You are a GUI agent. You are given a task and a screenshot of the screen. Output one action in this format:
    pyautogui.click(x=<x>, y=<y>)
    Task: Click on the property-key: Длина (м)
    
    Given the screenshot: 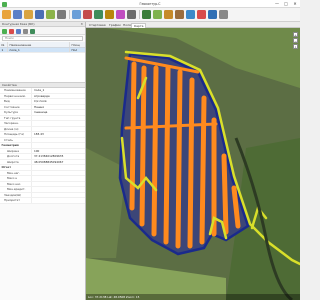 What is the action you would take?
    pyautogui.click(x=16, y=128)
    